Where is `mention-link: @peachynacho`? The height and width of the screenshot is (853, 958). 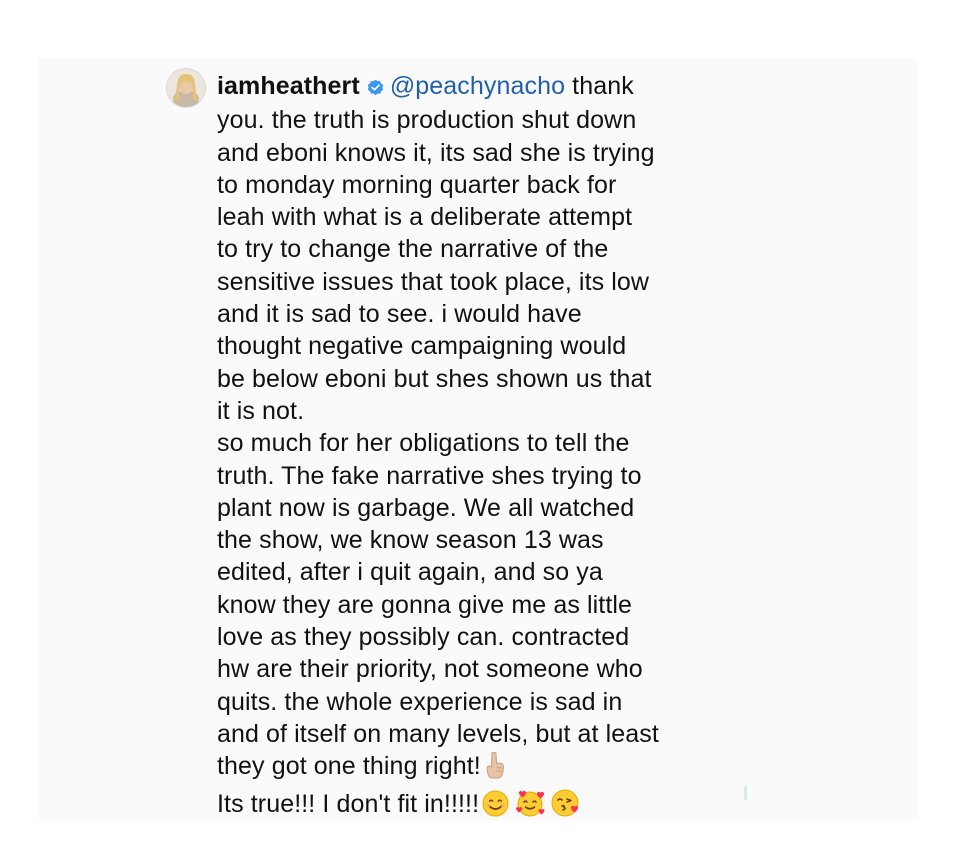
mention-link: @peachynacho is located at coordinates (477, 86).